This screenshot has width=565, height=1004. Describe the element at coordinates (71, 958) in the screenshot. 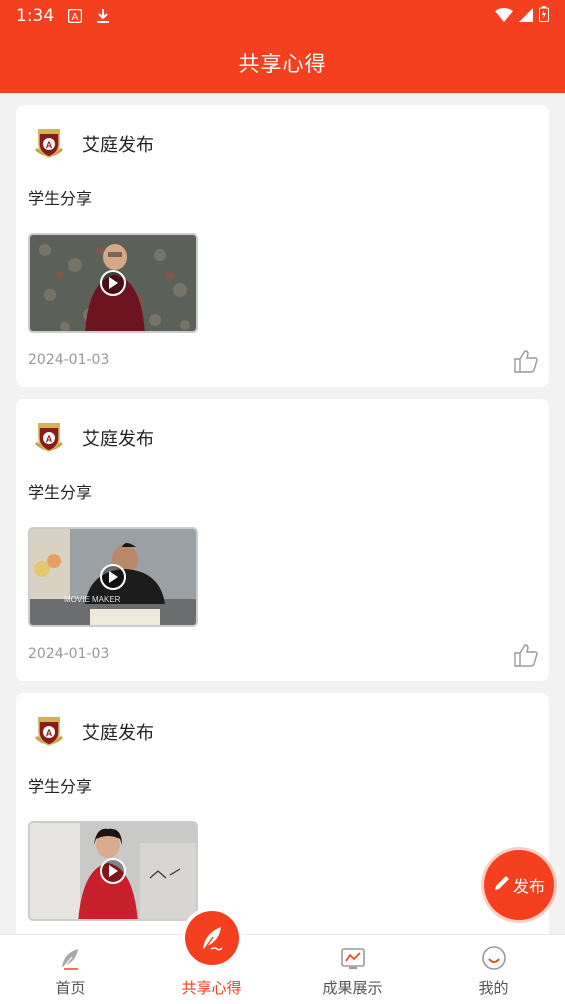

I see `feather-icon` at that location.